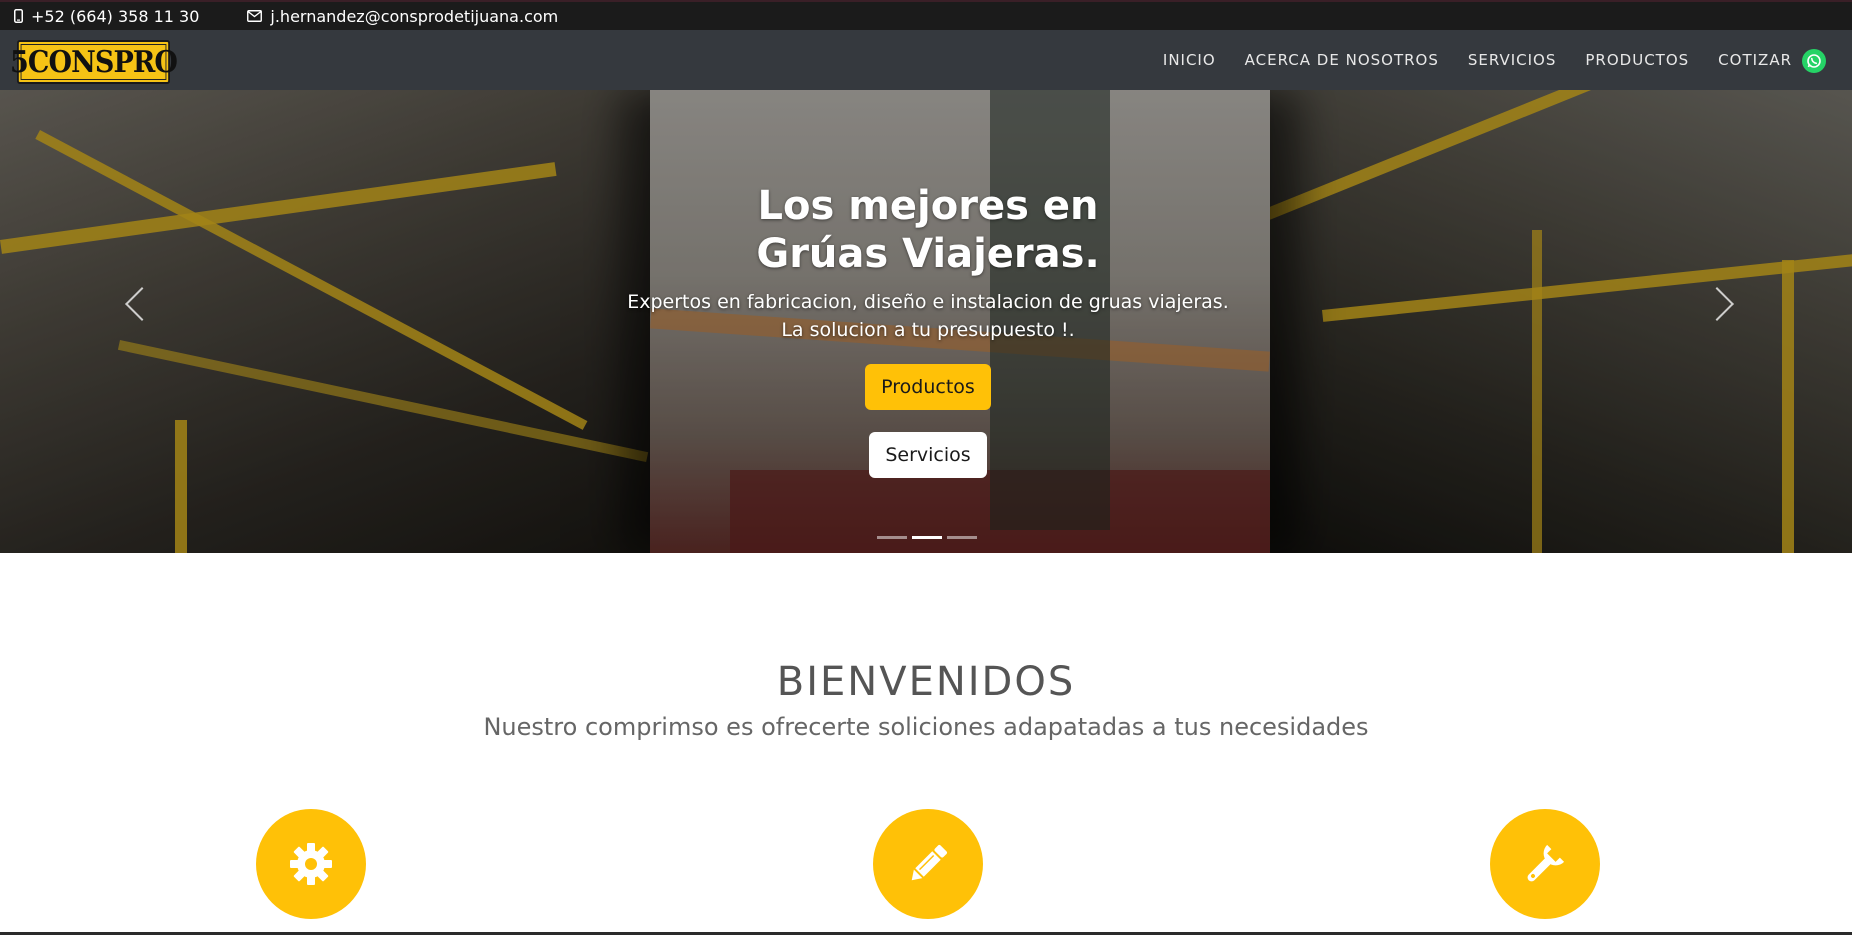 Image resolution: width=1852 pixels, height=935 pixels. What do you see at coordinates (1512, 60) in the screenshot?
I see `nav-item-servicios: SERVICIOS` at bounding box center [1512, 60].